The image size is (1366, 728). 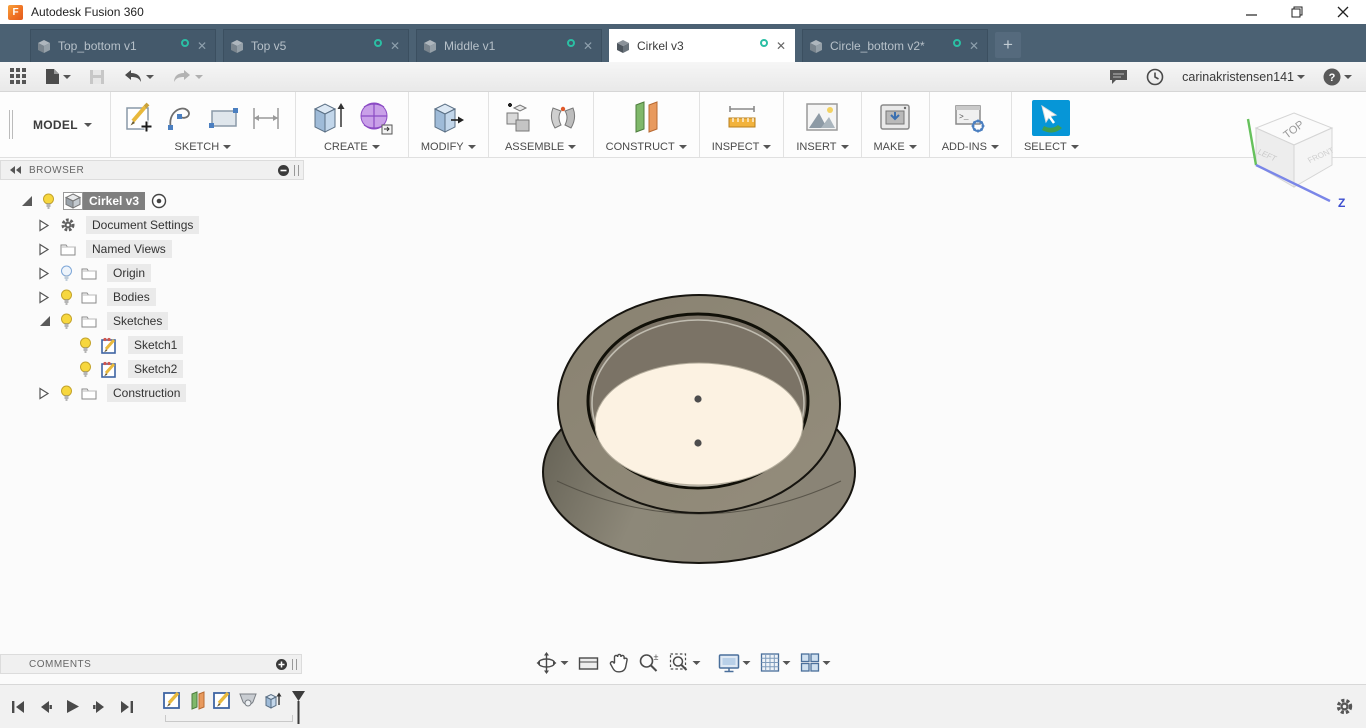 What do you see at coordinates (283, 170) in the screenshot?
I see `collapse-all-icon` at bounding box center [283, 170].